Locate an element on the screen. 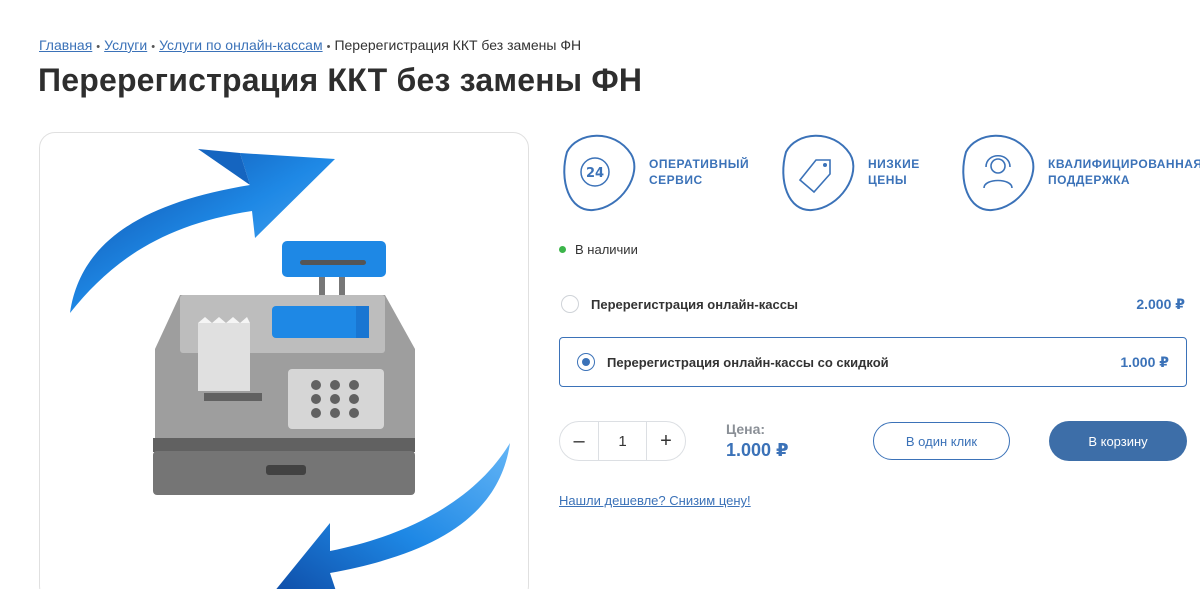 The height and width of the screenshot is (589, 1200). quantity-increase-button: + is located at coordinates (666, 441).